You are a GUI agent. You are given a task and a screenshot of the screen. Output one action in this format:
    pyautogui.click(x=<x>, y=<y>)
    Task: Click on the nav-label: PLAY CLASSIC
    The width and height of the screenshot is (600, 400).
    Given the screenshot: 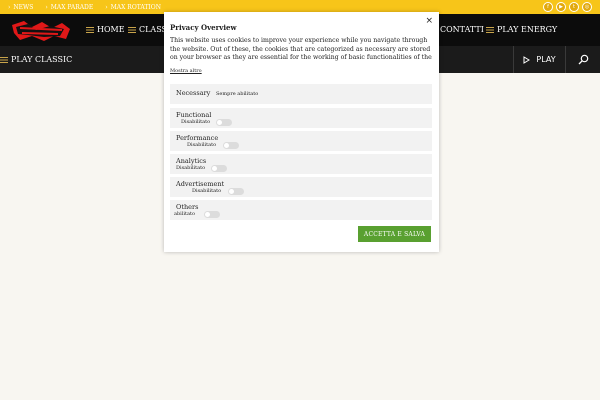 What is the action you would take?
    pyautogui.click(x=42, y=59)
    